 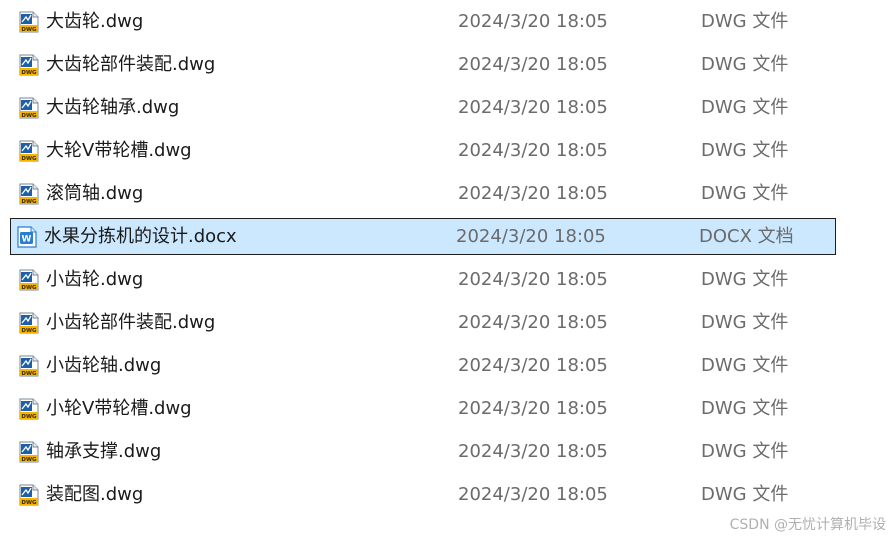 What do you see at coordinates (119, 408) in the screenshot?
I see `file-name: 小轮V带轮槽.dwg` at bounding box center [119, 408].